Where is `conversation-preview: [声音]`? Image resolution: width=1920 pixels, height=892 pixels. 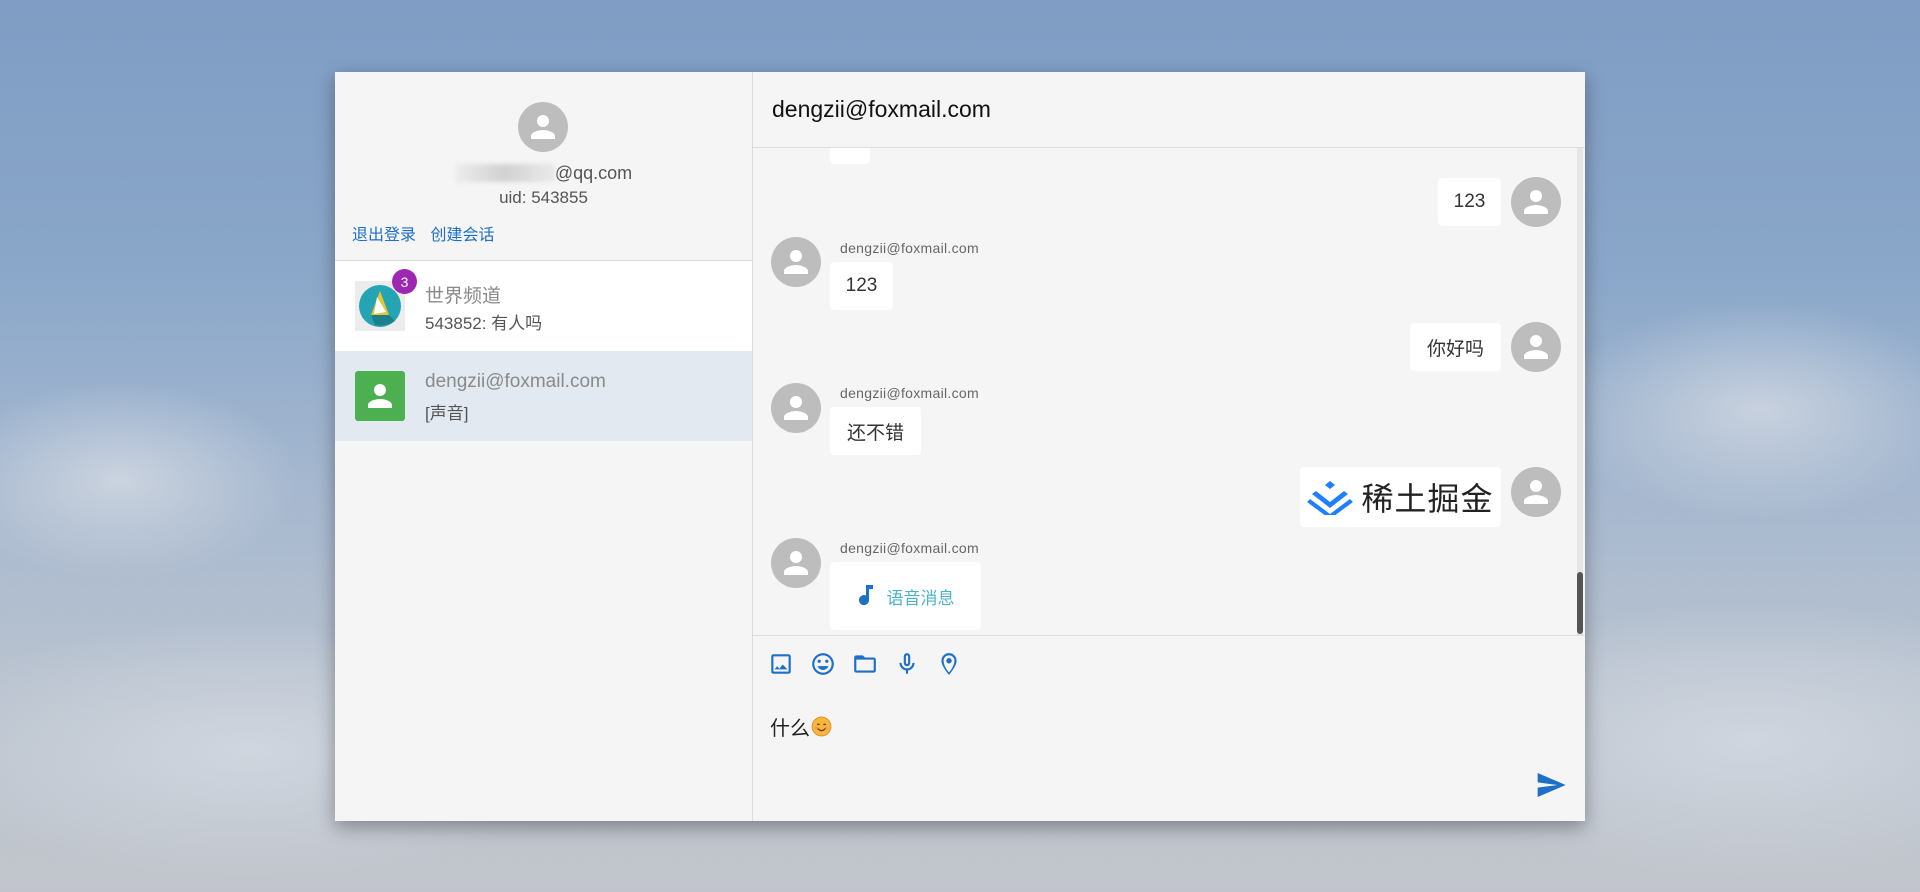 conversation-preview: [声音] is located at coordinates (447, 413).